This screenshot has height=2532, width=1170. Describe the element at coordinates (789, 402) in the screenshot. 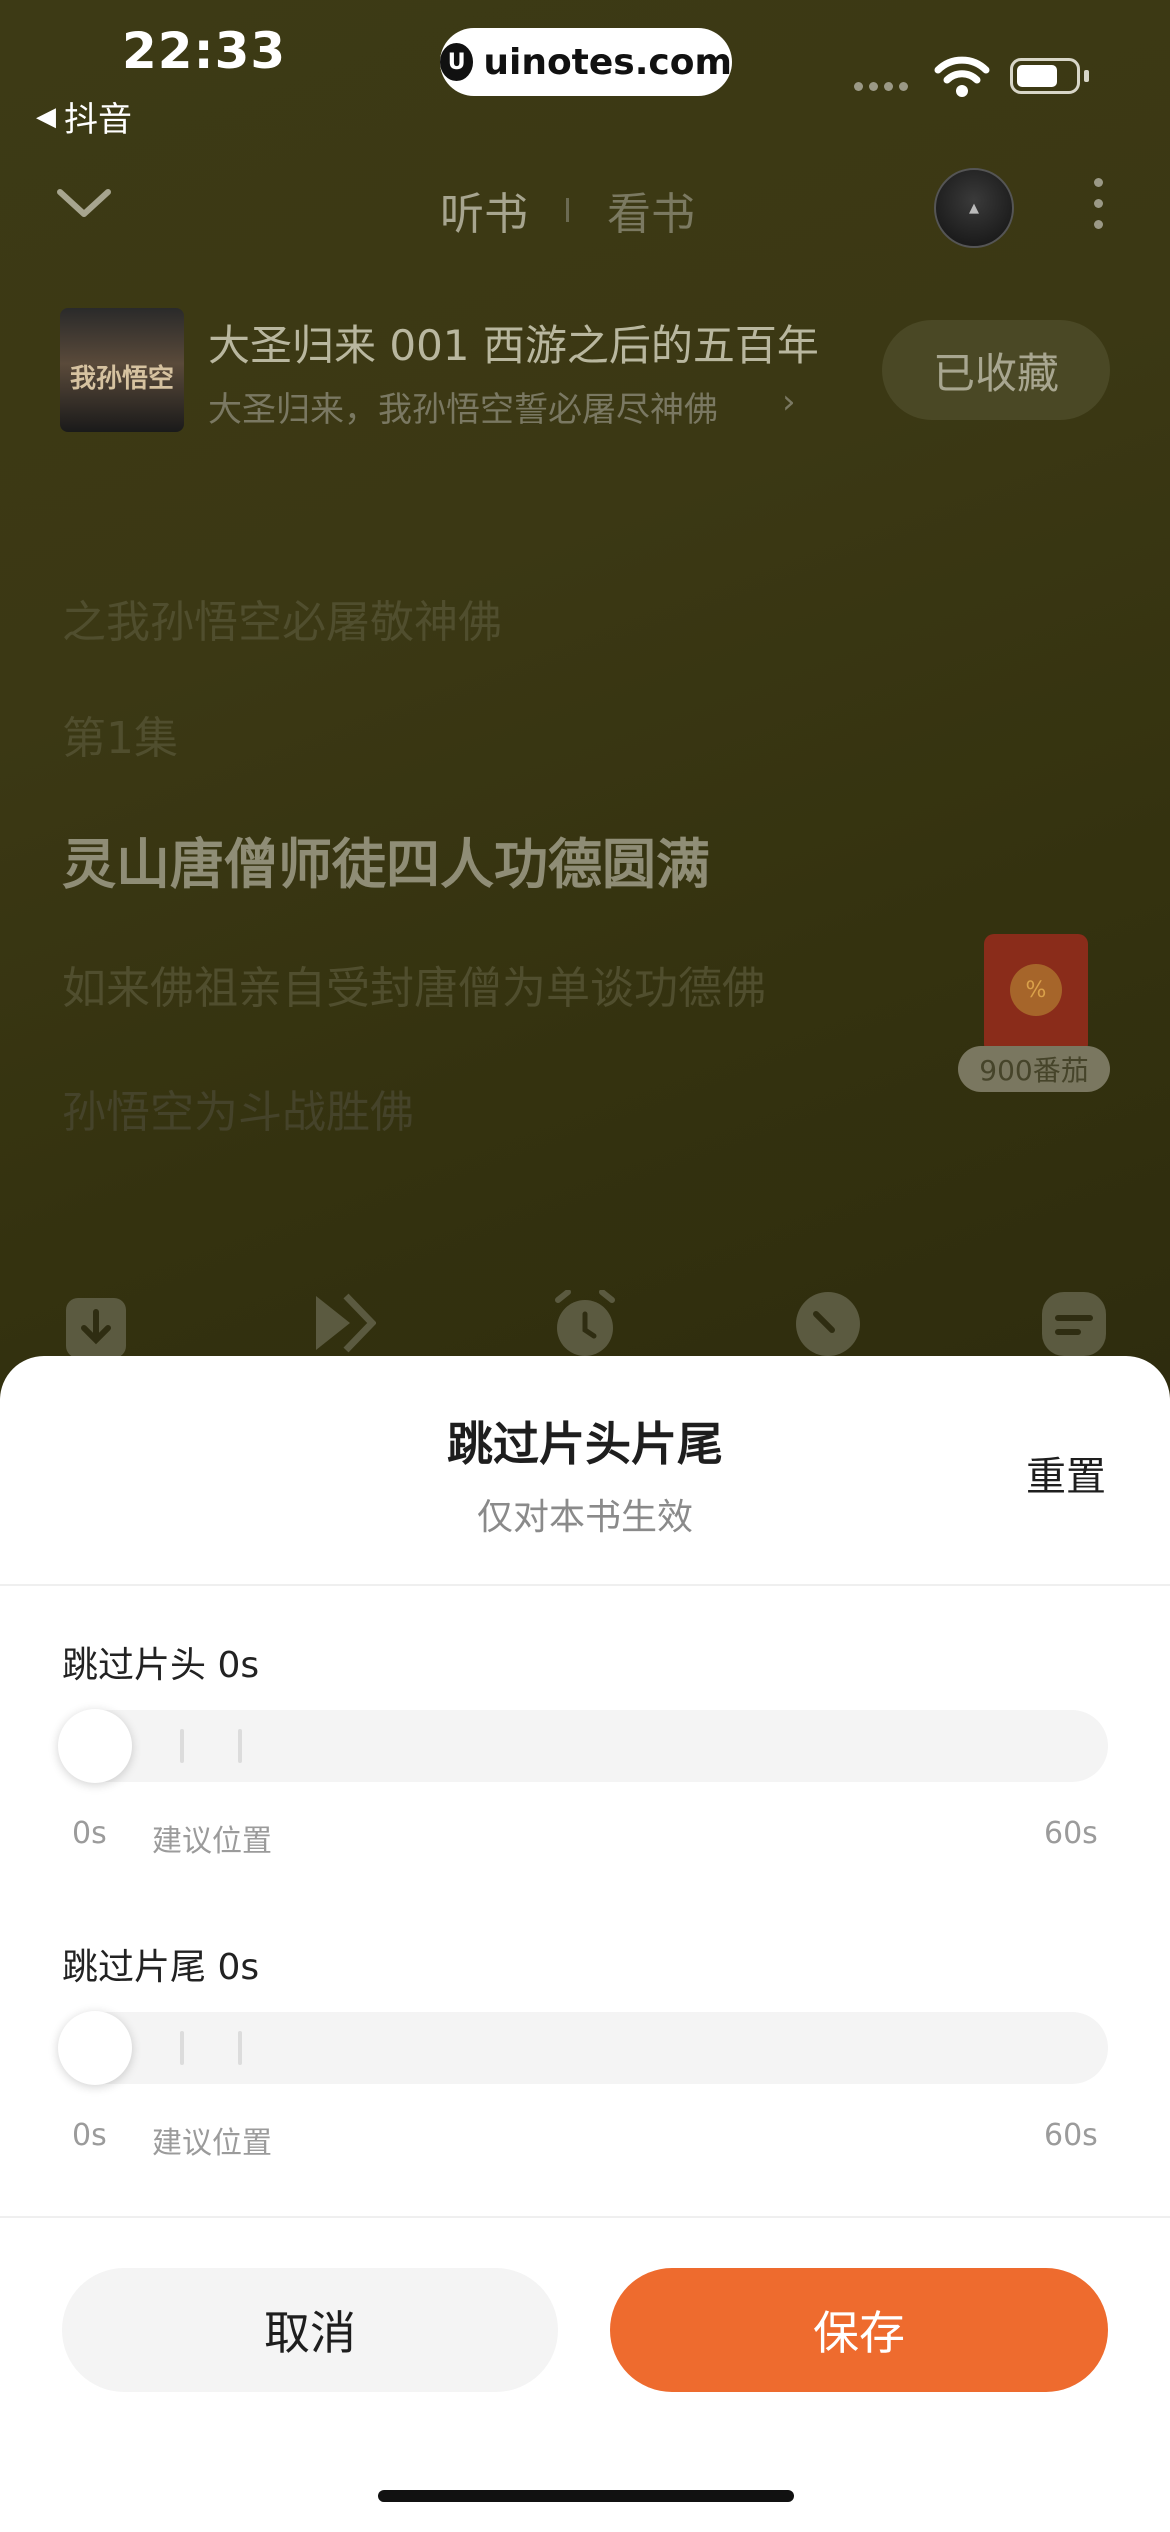

I see `chevron-right-icon: ›` at that location.